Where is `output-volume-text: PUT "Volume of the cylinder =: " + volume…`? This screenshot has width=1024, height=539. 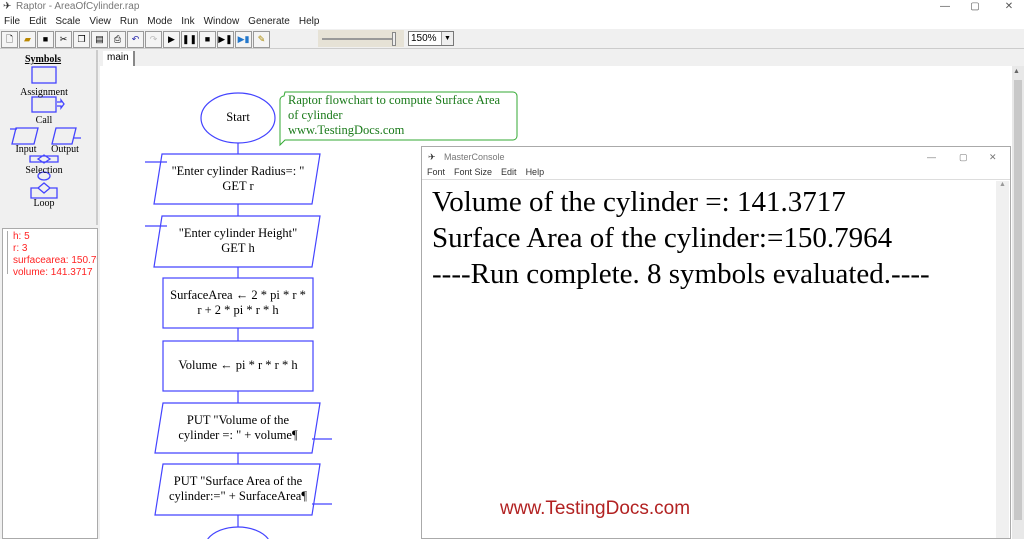
output-volume-text: PUT "Volume of the cylinder =: " + volume… is located at coordinates (238, 428).